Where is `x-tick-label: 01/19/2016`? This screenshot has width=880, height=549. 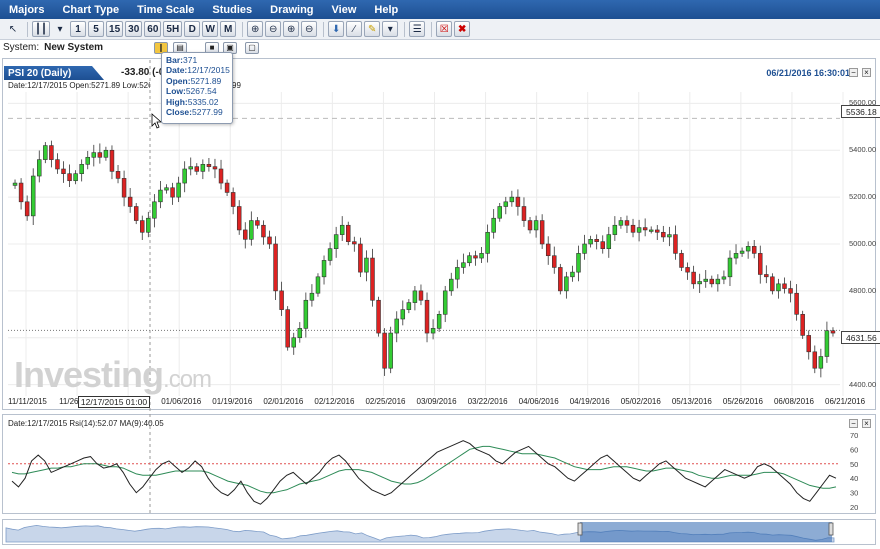
x-tick-label: 01/19/2016 is located at coordinates (232, 401).